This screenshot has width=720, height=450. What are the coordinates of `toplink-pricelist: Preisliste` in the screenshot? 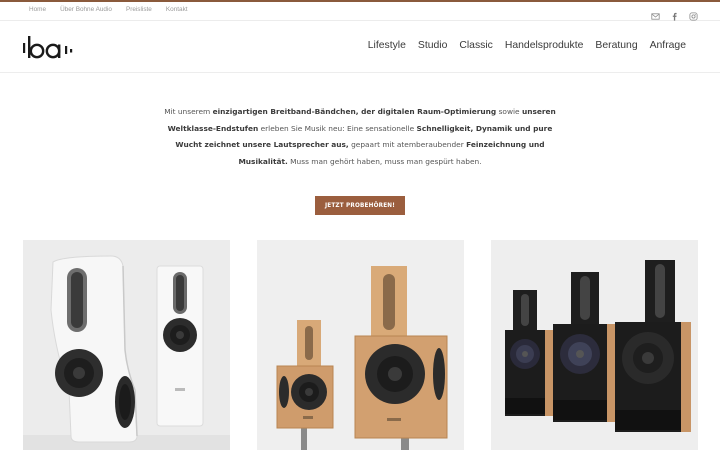 It's located at (139, 9).